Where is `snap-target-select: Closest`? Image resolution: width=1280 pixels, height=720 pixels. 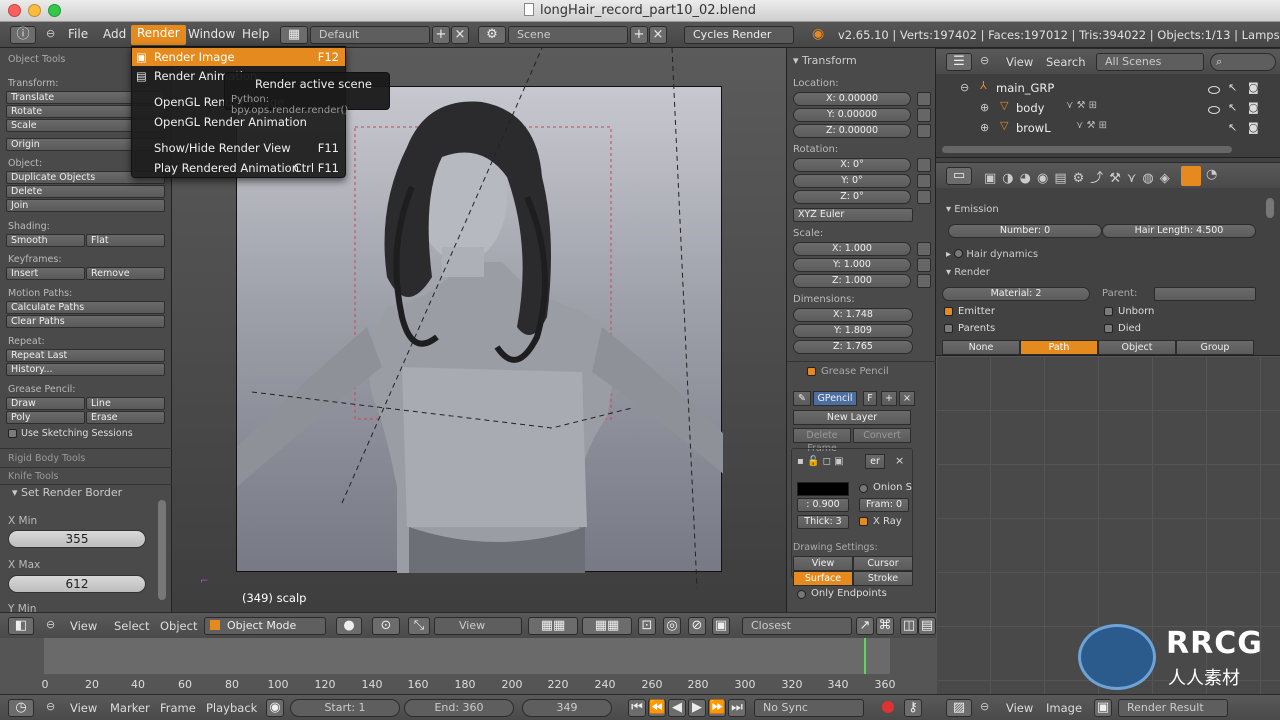
snap-target-select: Closest is located at coordinates (797, 626).